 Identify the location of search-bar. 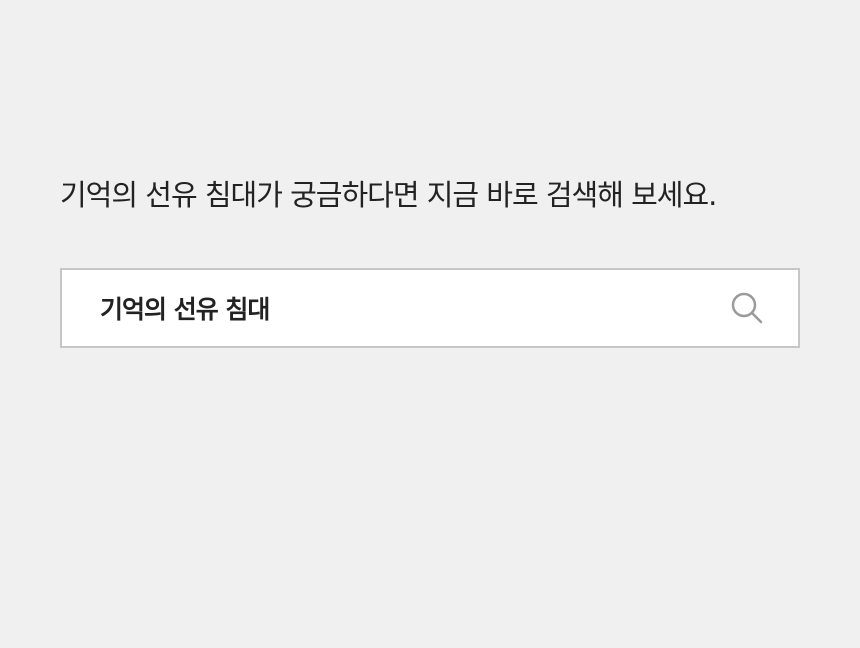
(430, 308).